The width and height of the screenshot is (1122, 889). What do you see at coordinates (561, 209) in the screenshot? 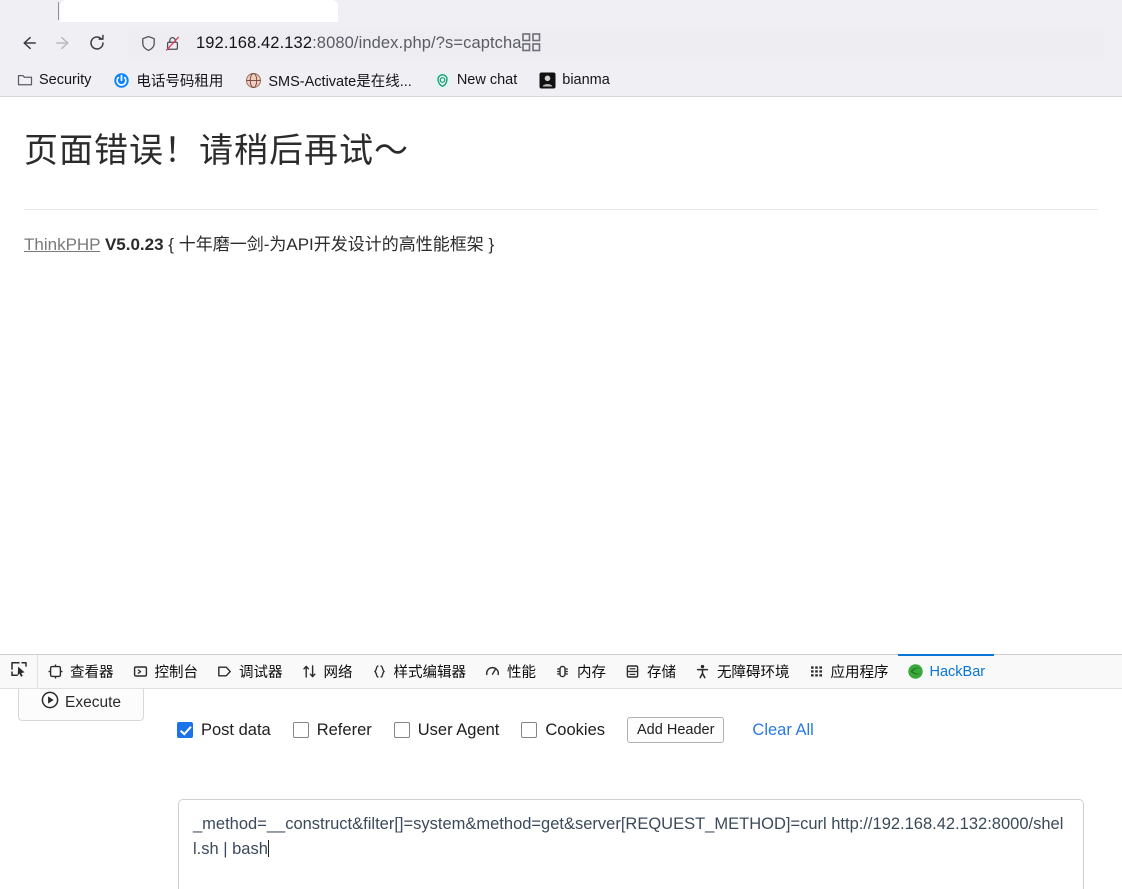
I see `horizontal-divider` at bounding box center [561, 209].